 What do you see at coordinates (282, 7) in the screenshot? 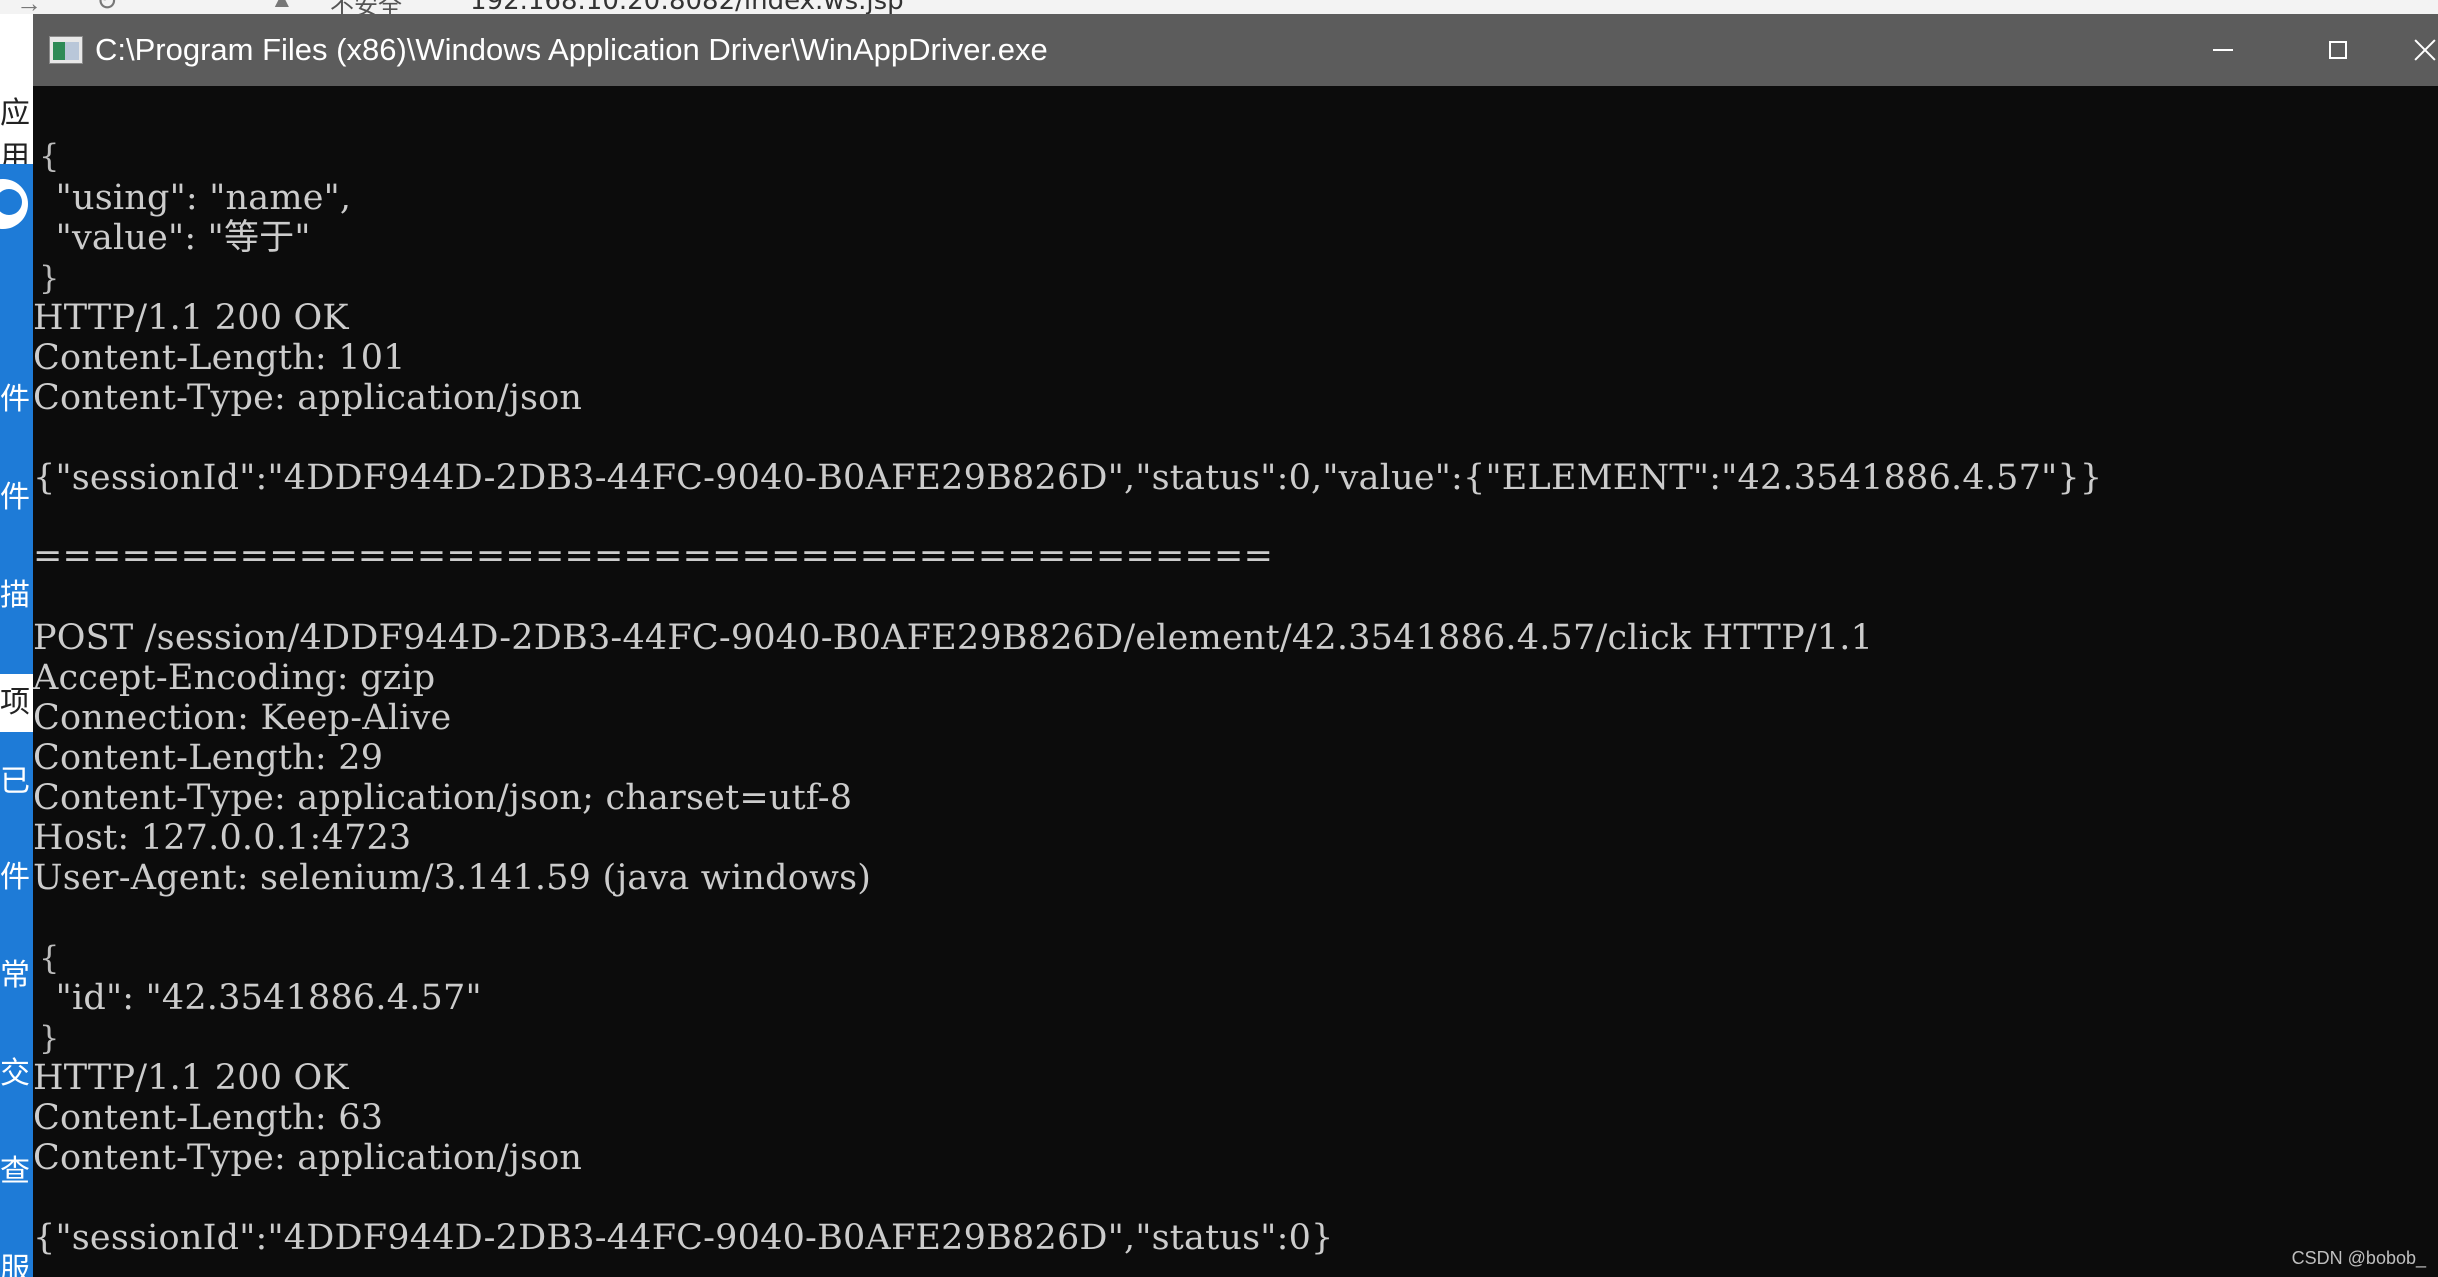
I see `warning-icon: ▲` at bounding box center [282, 7].